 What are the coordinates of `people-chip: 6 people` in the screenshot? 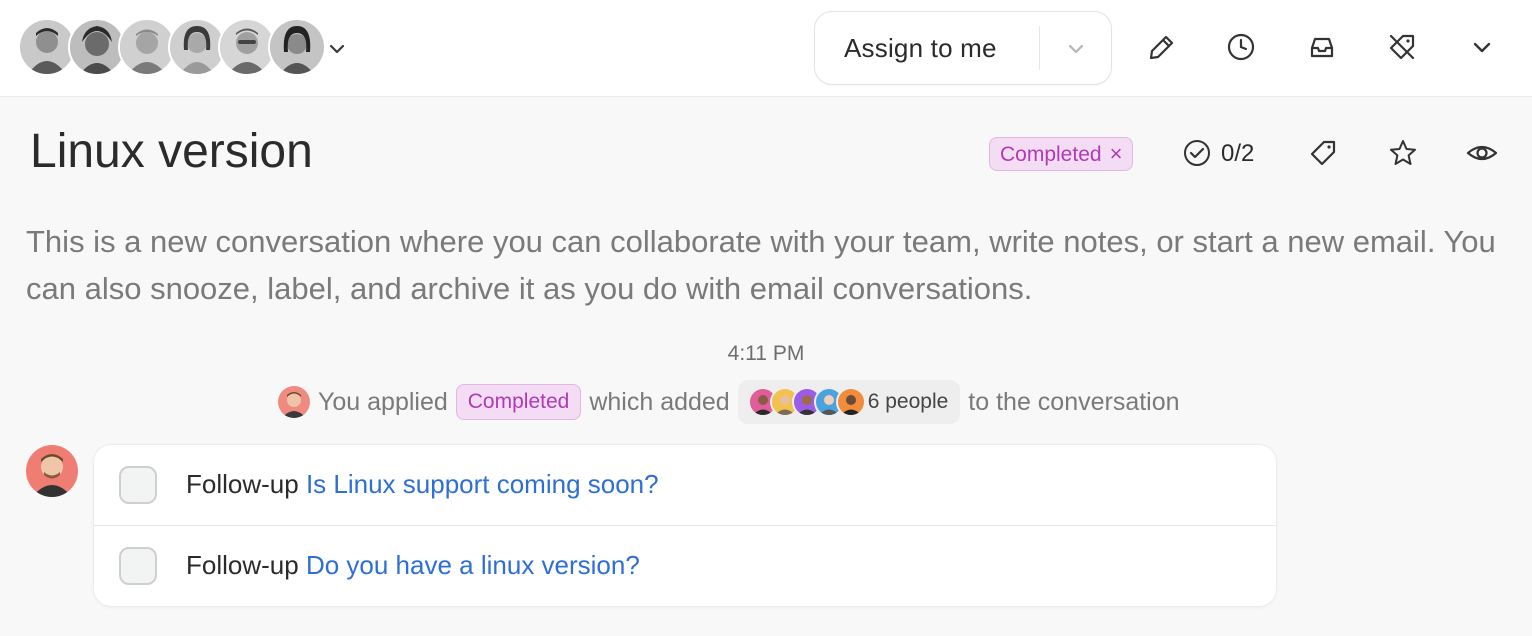 It's located at (849, 402).